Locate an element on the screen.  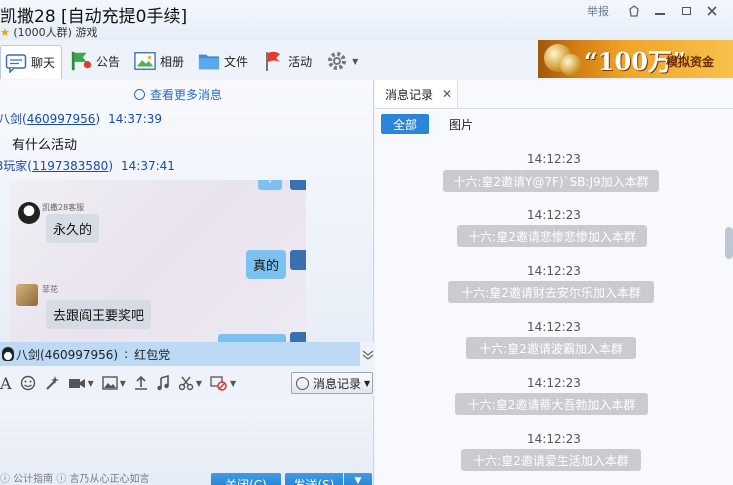
image-bubble: 去跟阎王要奖吧 is located at coordinates (99, 314).